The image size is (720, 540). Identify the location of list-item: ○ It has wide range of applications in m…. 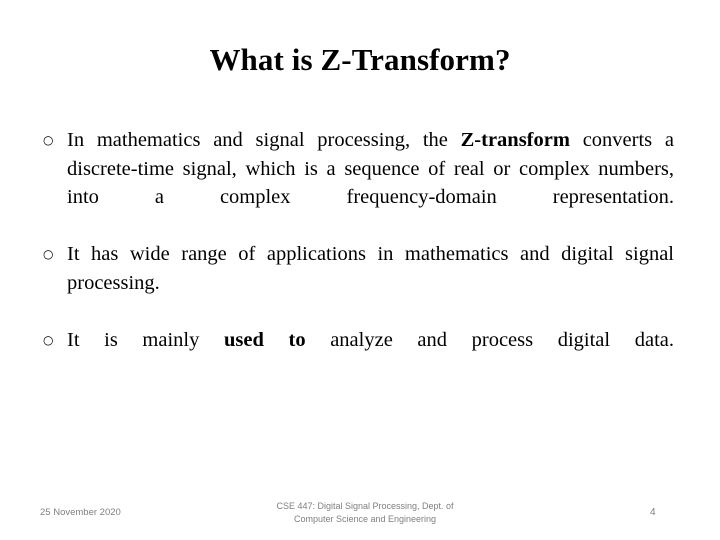
(357, 283).